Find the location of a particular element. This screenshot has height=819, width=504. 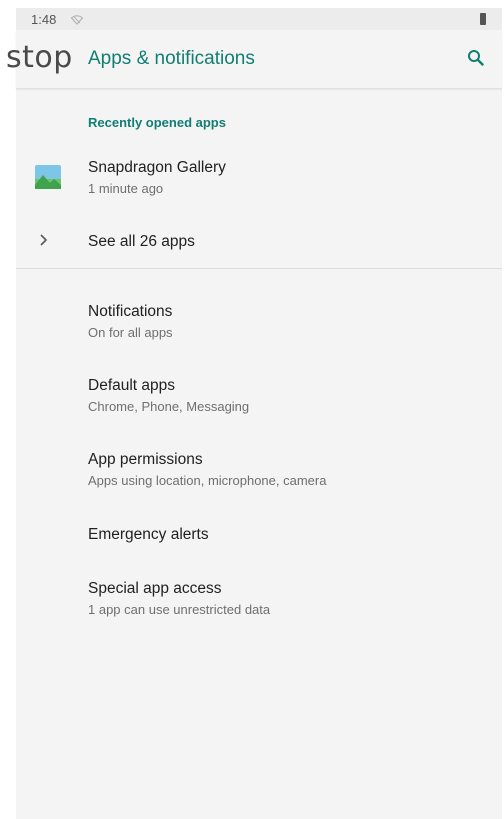

page-title: Apps & notifications is located at coordinates (171, 58).